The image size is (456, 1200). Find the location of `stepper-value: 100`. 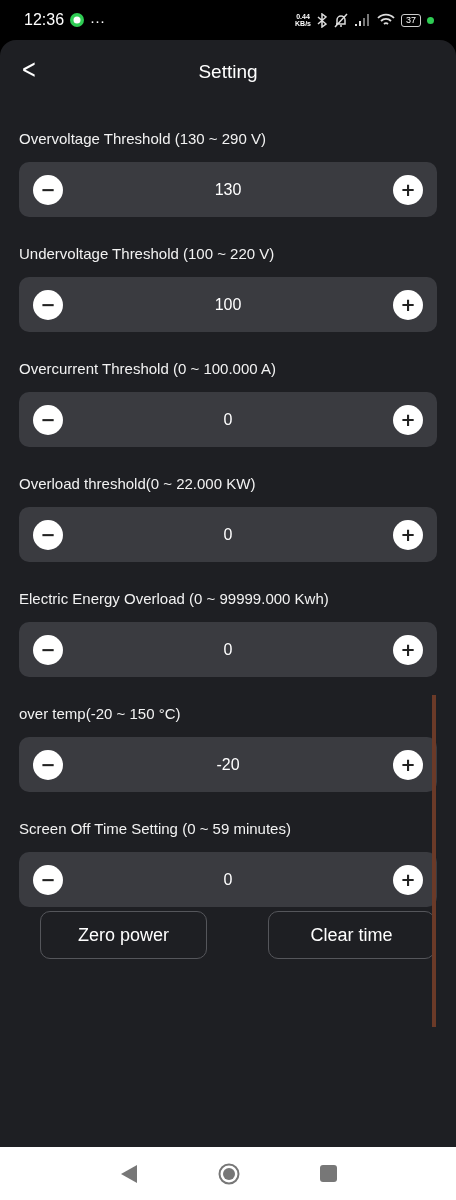

stepper-value: 100 is located at coordinates (228, 304).